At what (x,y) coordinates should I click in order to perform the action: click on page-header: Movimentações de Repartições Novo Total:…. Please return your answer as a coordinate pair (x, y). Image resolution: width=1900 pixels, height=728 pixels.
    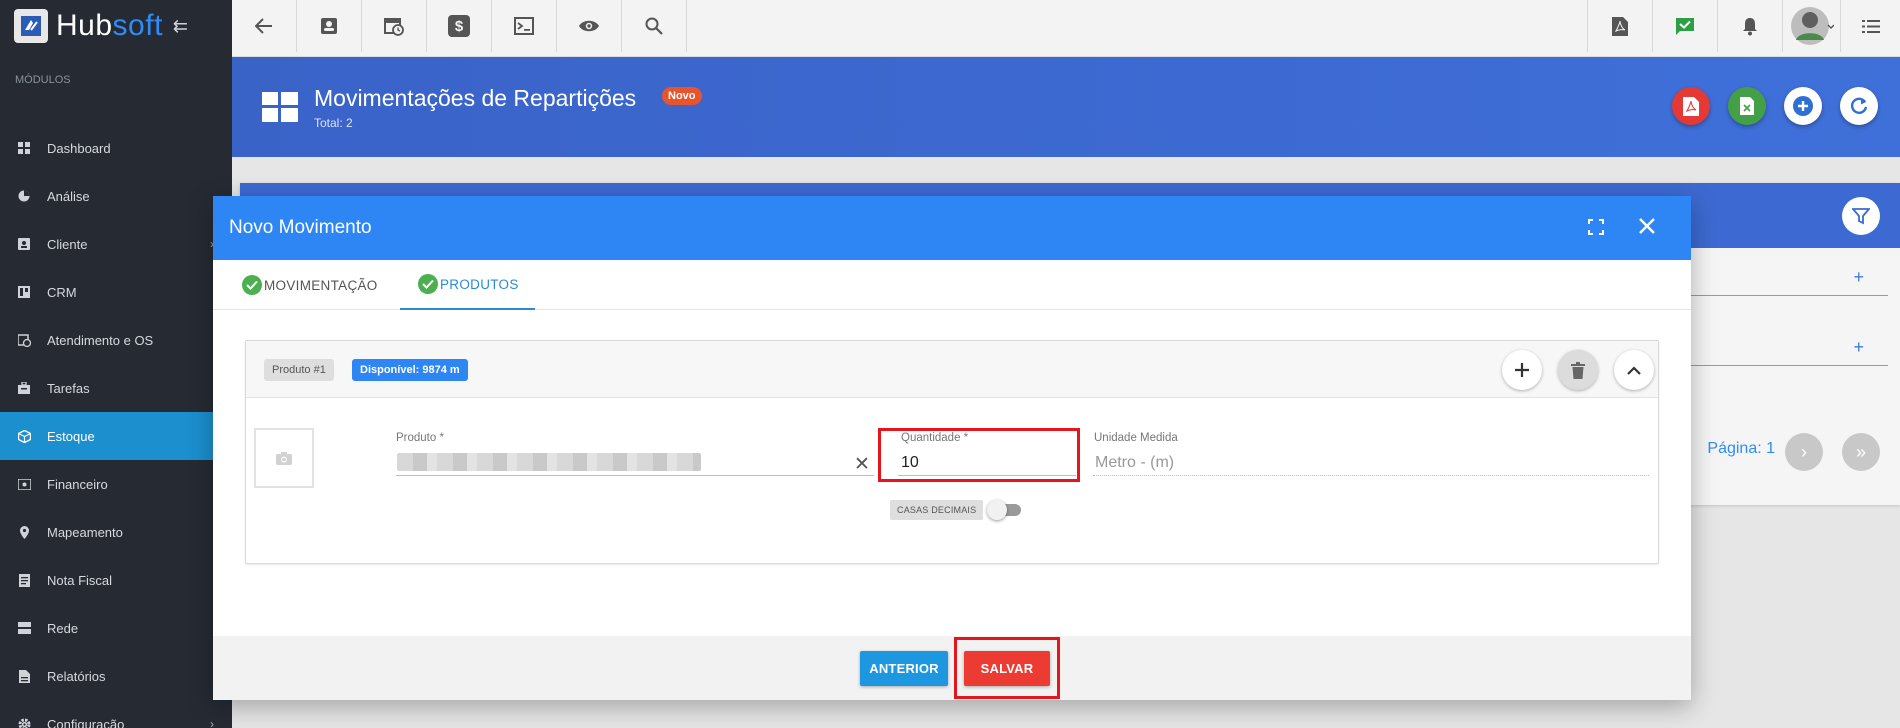
    Looking at the image, I should click on (1066, 107).